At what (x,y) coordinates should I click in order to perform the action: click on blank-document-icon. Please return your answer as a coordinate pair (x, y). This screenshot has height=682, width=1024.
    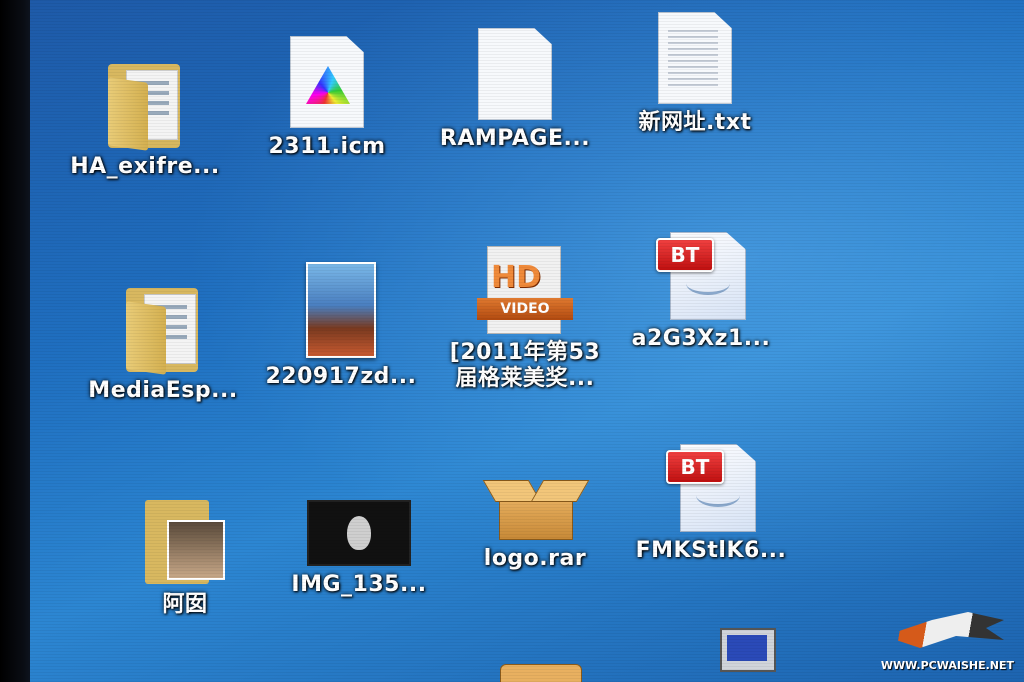
    Looking at the image, I should click on (515, 74).